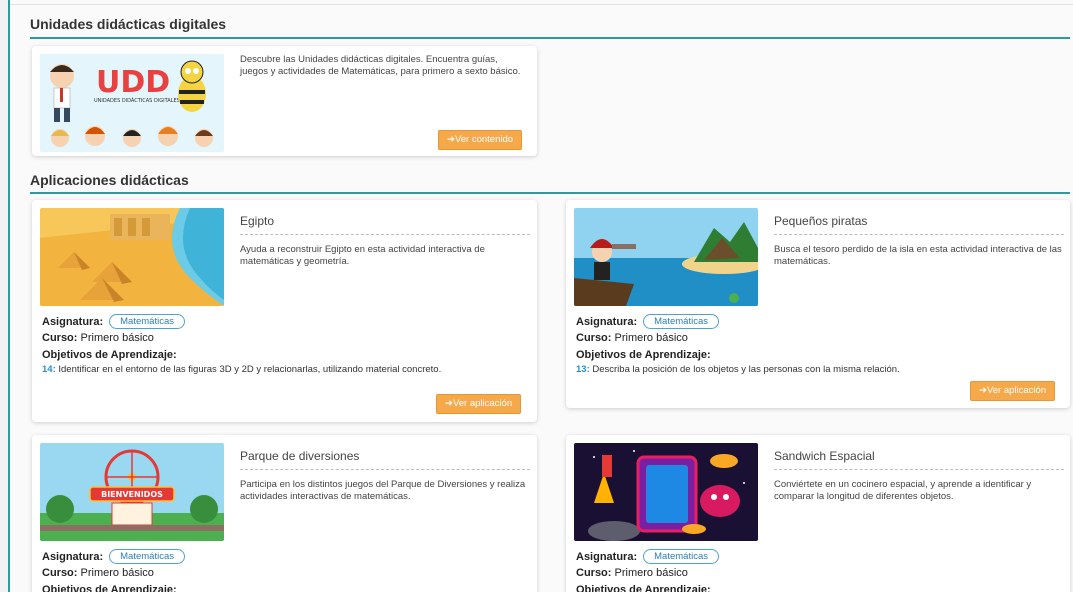 The image size is (1073, 592). I want to click on udd-thumbnail: UDD UNIDADES DIDÁCTICAS DIGITALES, so click(132, 103).